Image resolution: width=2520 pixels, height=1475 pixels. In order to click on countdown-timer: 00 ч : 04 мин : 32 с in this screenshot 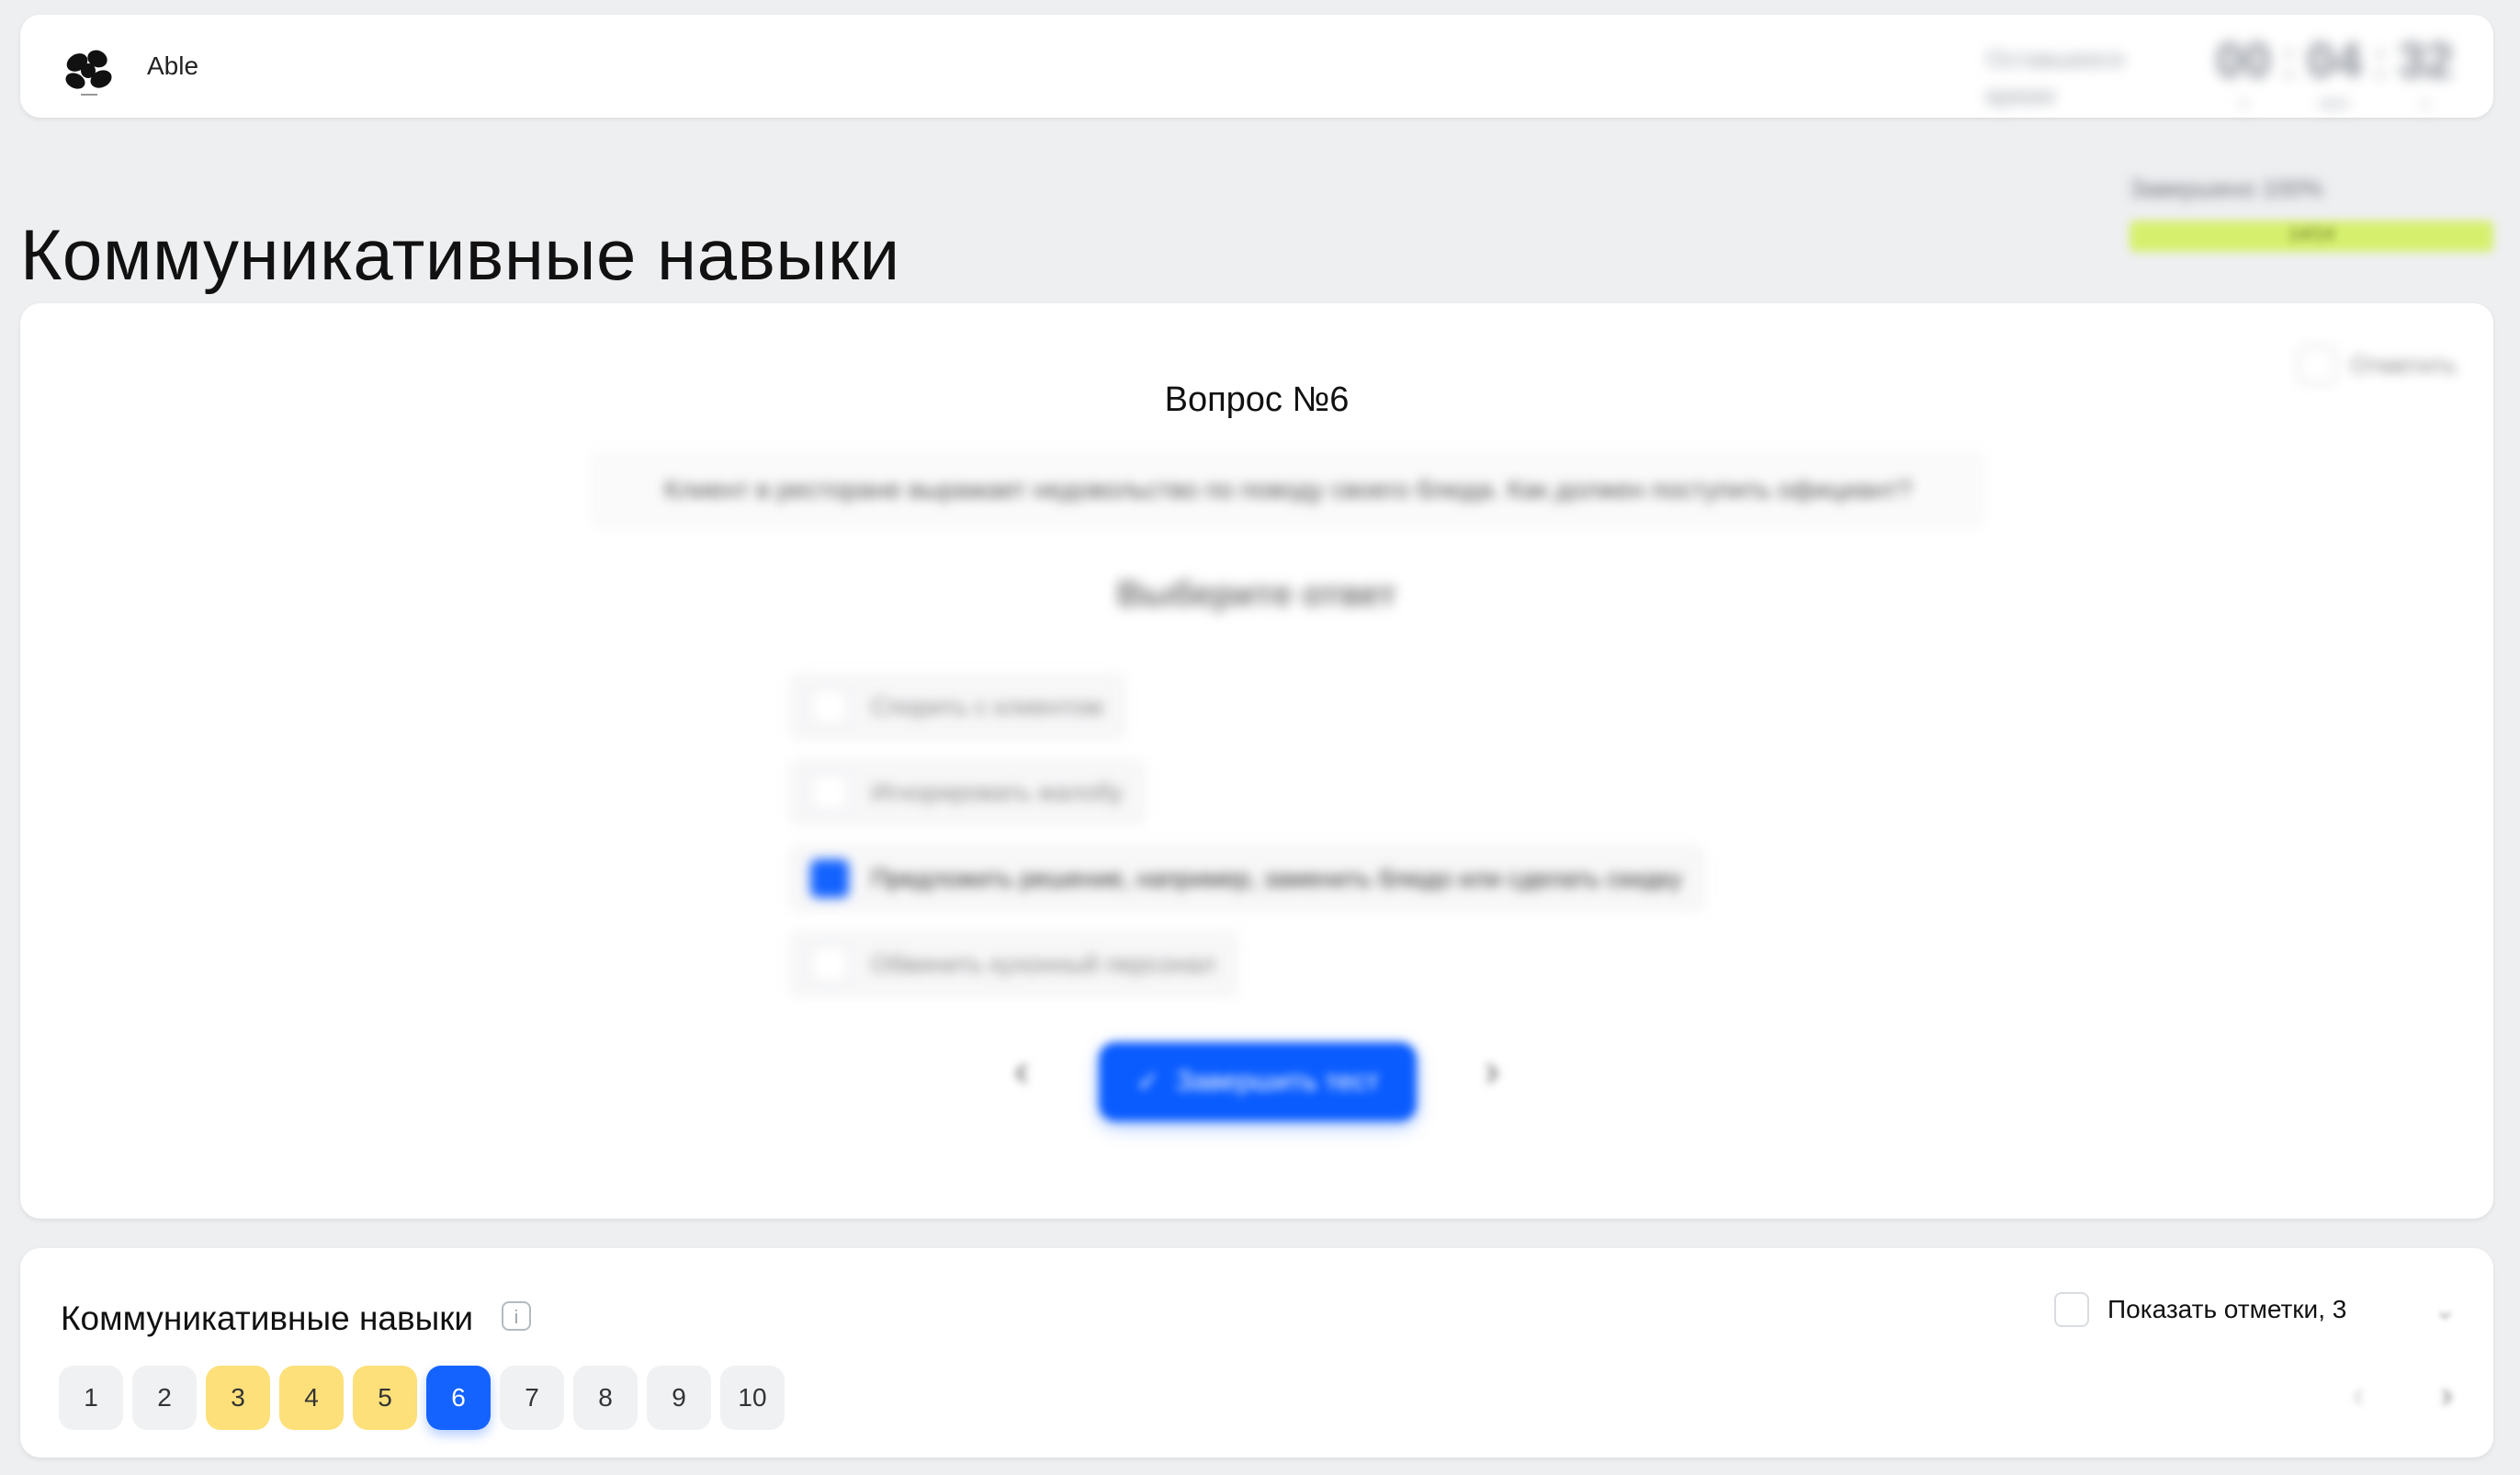, I will do `click(2334, 70)`.